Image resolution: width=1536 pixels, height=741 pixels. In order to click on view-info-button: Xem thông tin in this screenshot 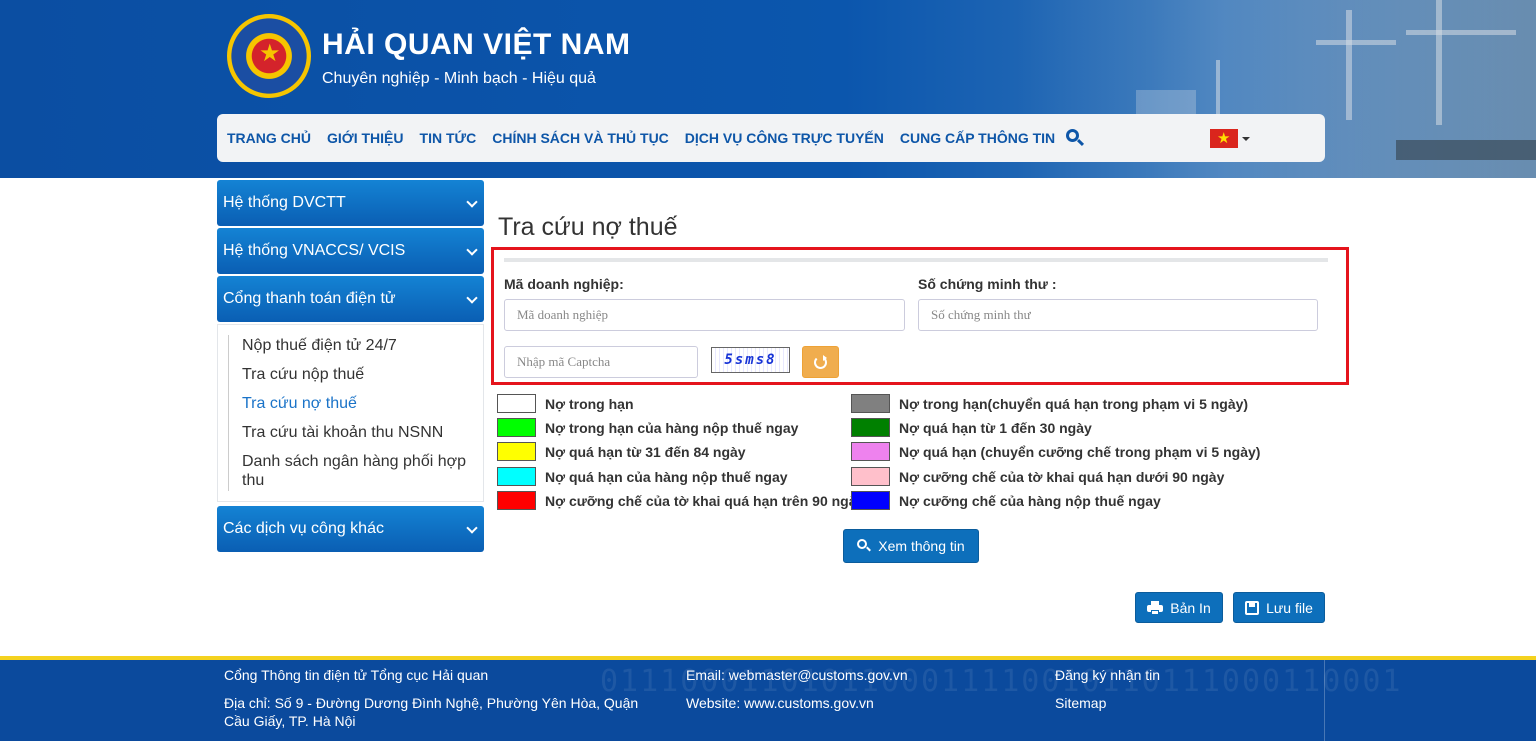, I will do `click(911, 546)`.